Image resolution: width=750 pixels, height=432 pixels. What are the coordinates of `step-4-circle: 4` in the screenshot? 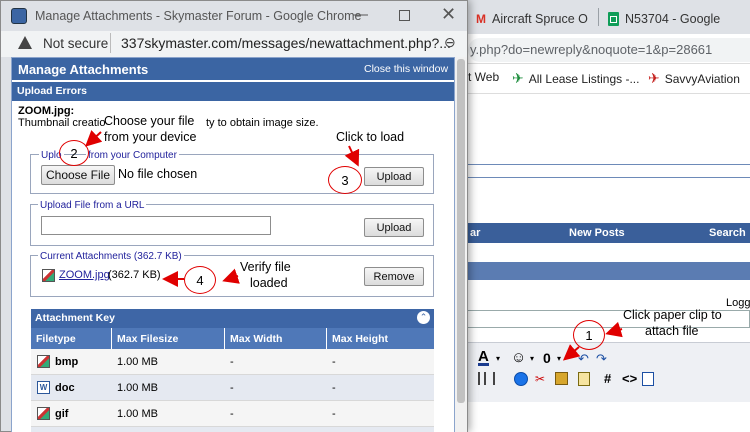 It's located at (200, 280).